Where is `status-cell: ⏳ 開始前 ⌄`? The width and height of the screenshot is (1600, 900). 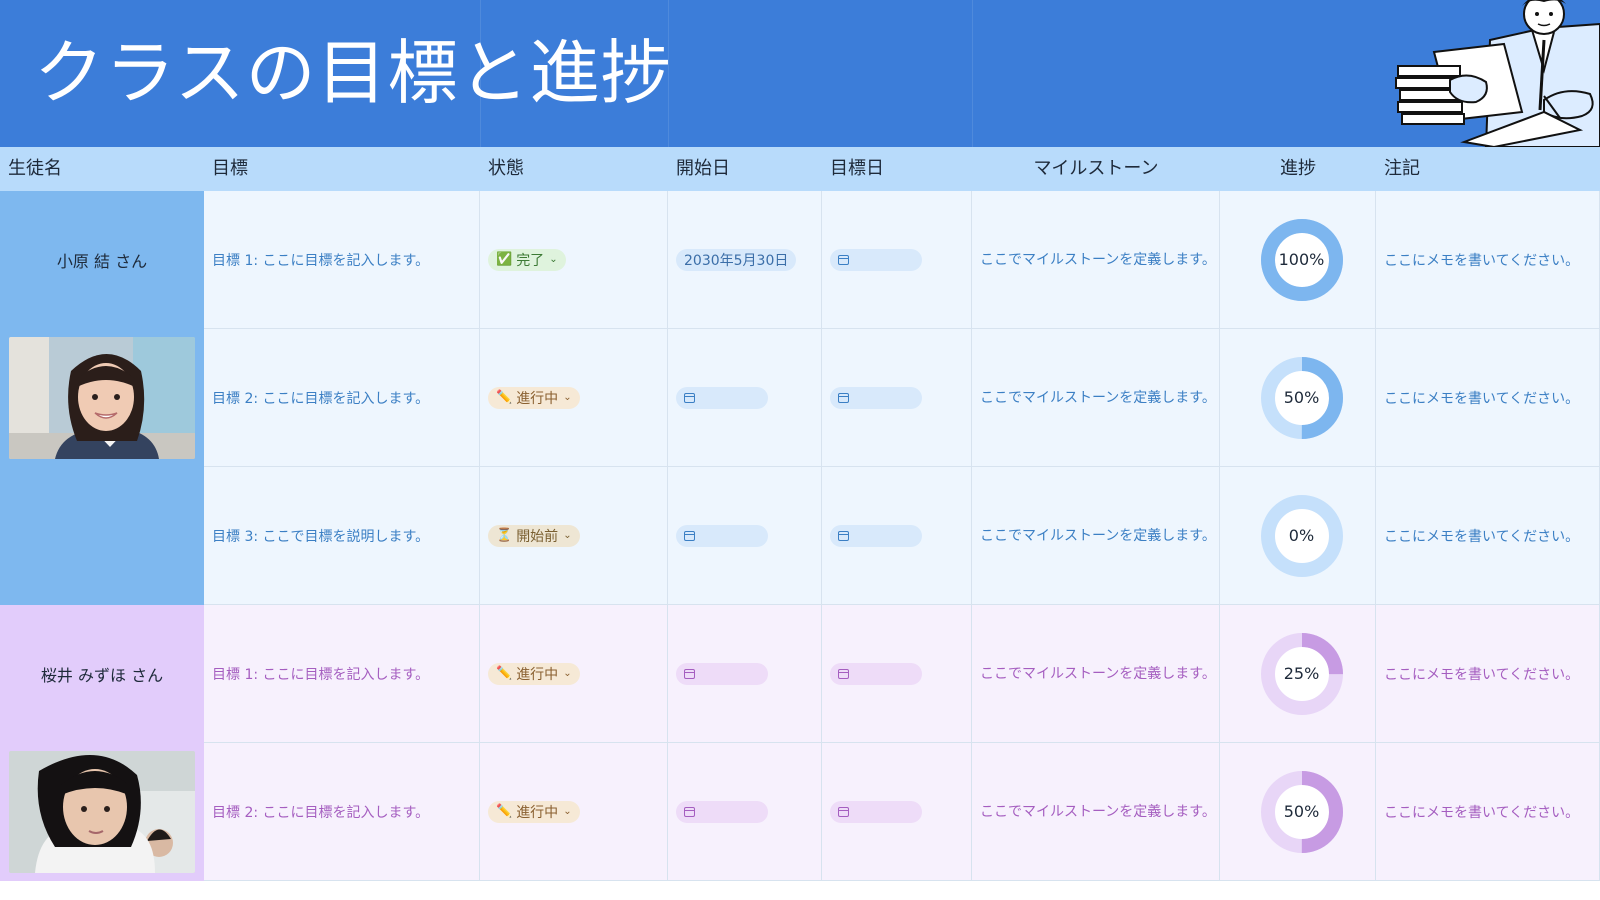 status-cell: ⏳ 開始前 ⌄ is located at coordinates (574, 536).